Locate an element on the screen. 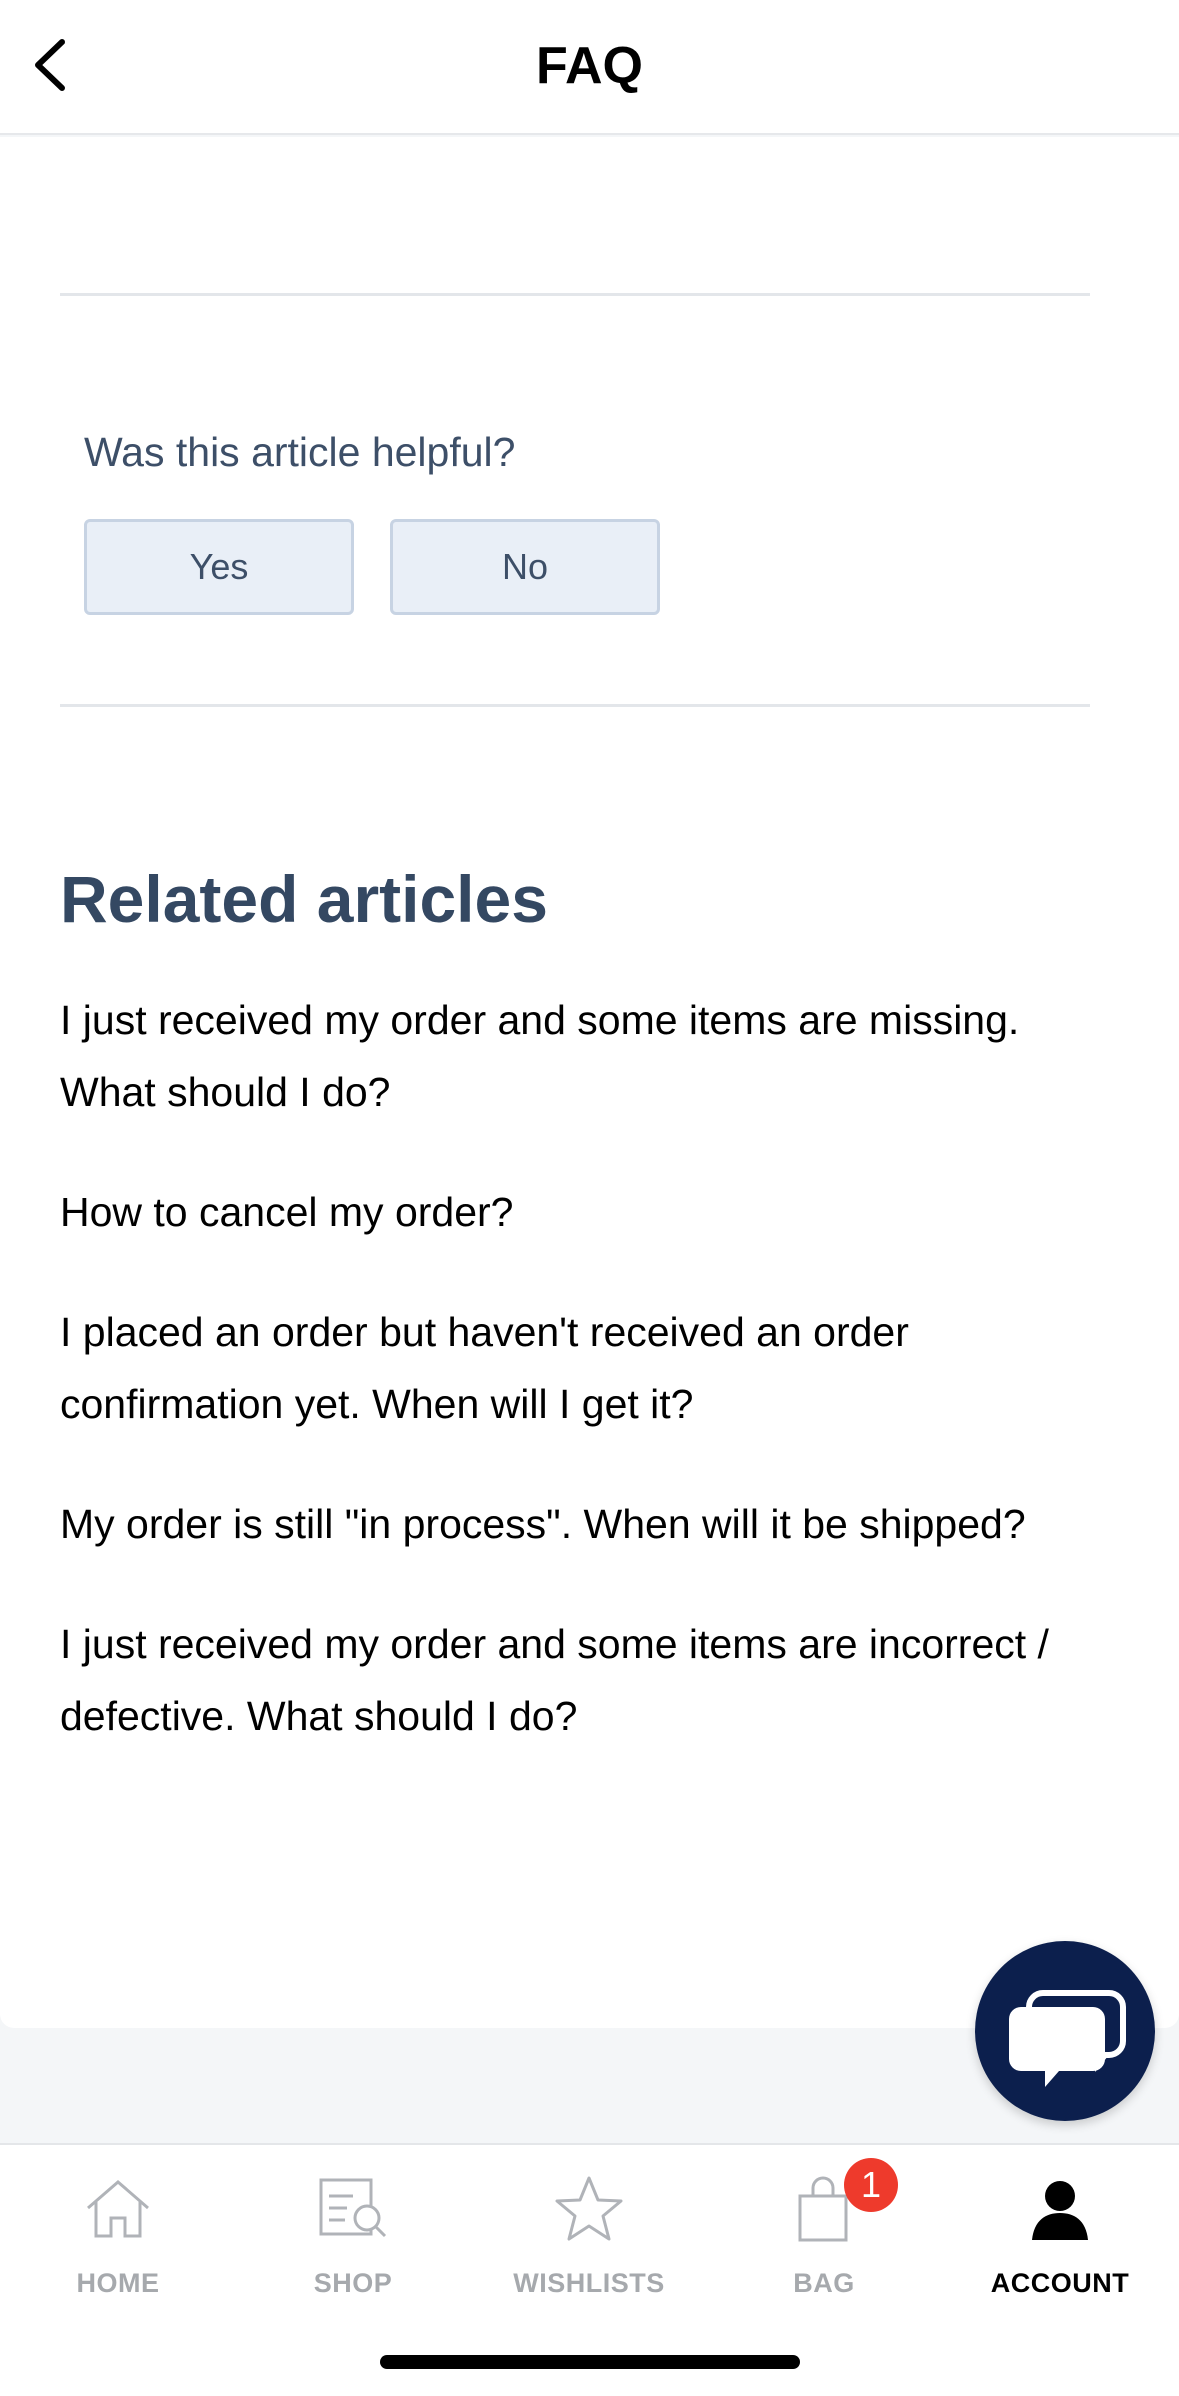 The image size is (1179, 2396). tab-home-label: HOME is located at coordinates (118, 2283).